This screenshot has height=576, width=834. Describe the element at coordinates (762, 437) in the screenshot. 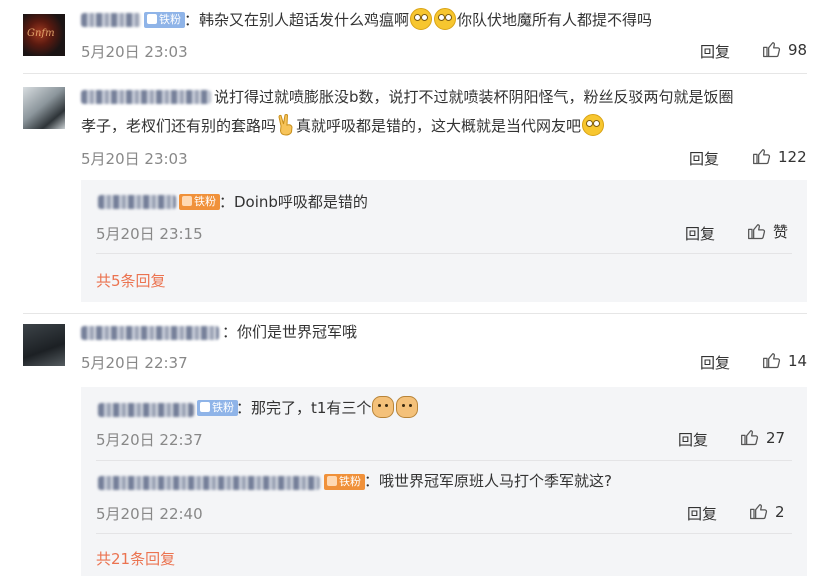

I see `like-button: 27` at that location.